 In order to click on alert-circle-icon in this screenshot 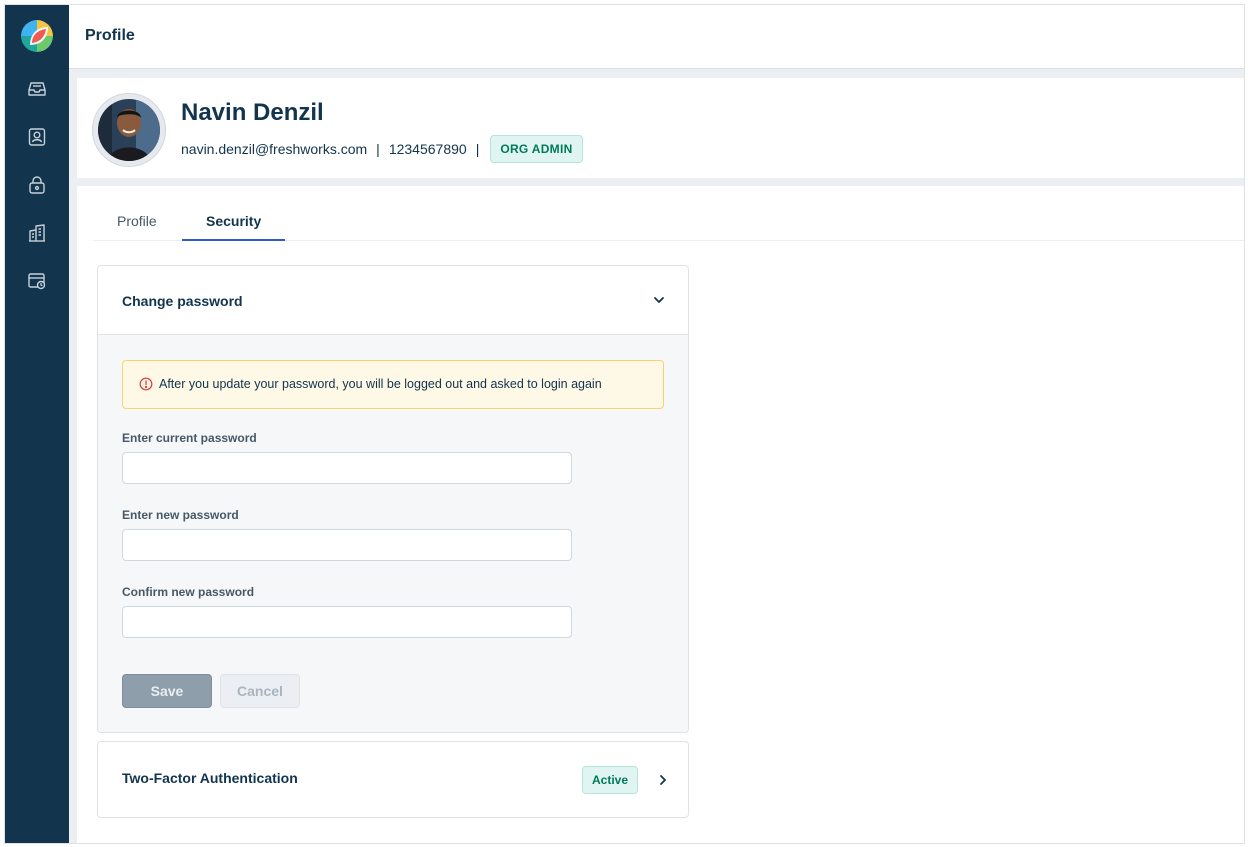, I will do `click(146, 384)`.